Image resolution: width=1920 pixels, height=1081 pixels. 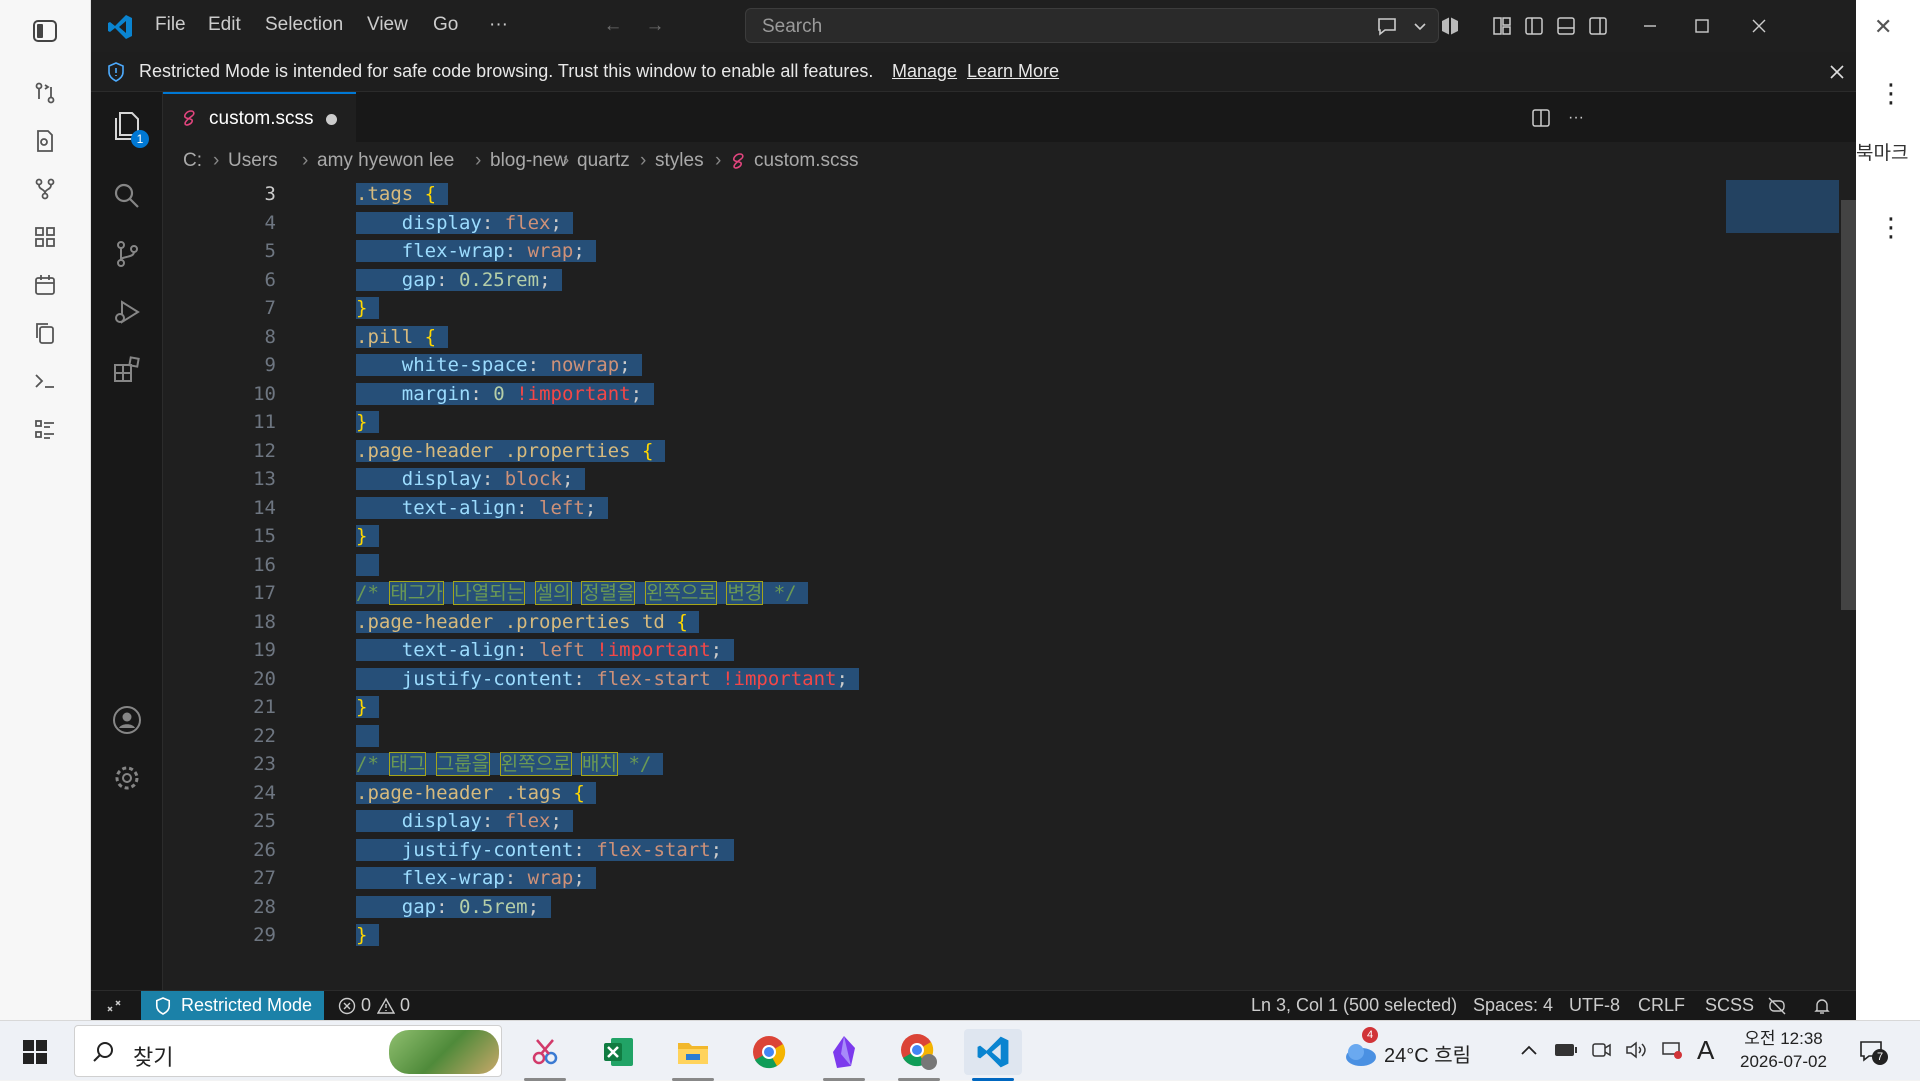 What do you see at coordinates (402, 194) in the screenshot?
I see `code-line: .tags {` at bounding box center [402, 194].